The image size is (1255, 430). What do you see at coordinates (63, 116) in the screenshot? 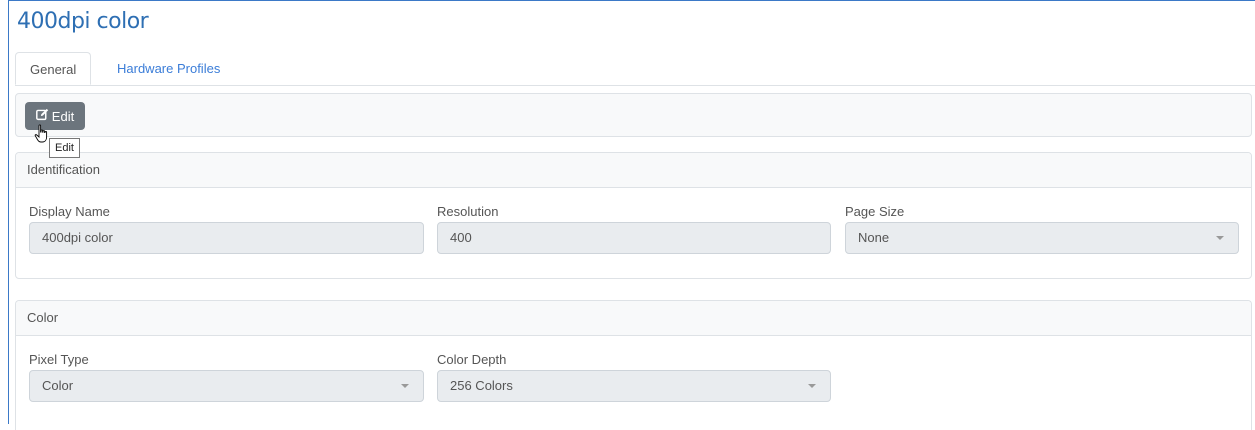
I see `edit-button-label: Edit` at bounding box center [63, 116].